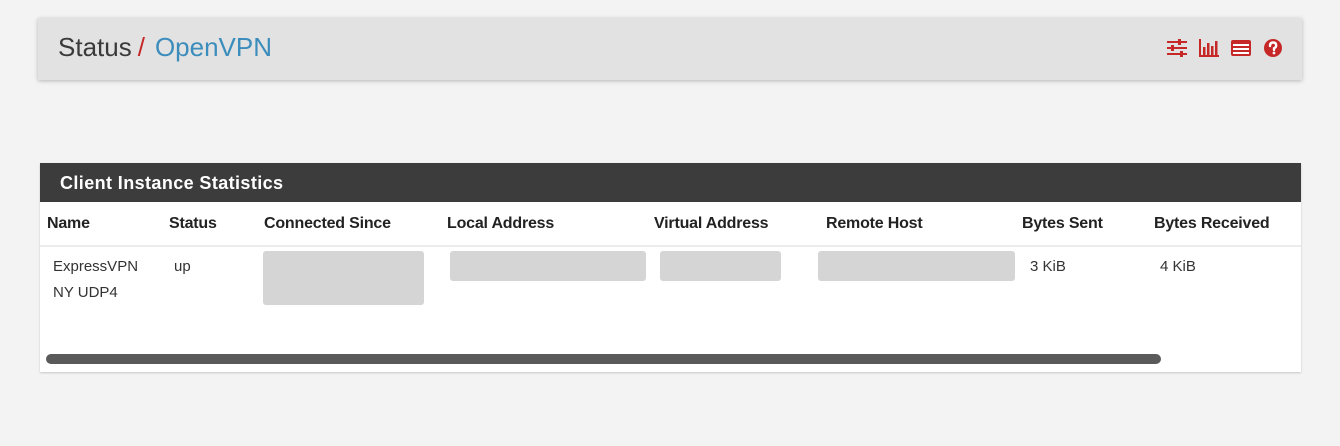  I want to click on cell-bytes-sent: 3 KiB, so click(1048, 266).